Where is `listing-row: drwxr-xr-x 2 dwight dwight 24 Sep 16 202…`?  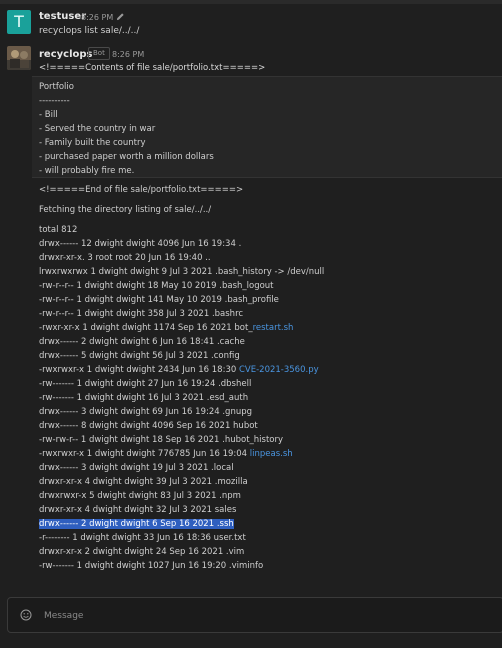 listing-row: drwxr-xr-x 2 dwight dwight 24 Sep 16 202… is located at coordinates (141, 552).